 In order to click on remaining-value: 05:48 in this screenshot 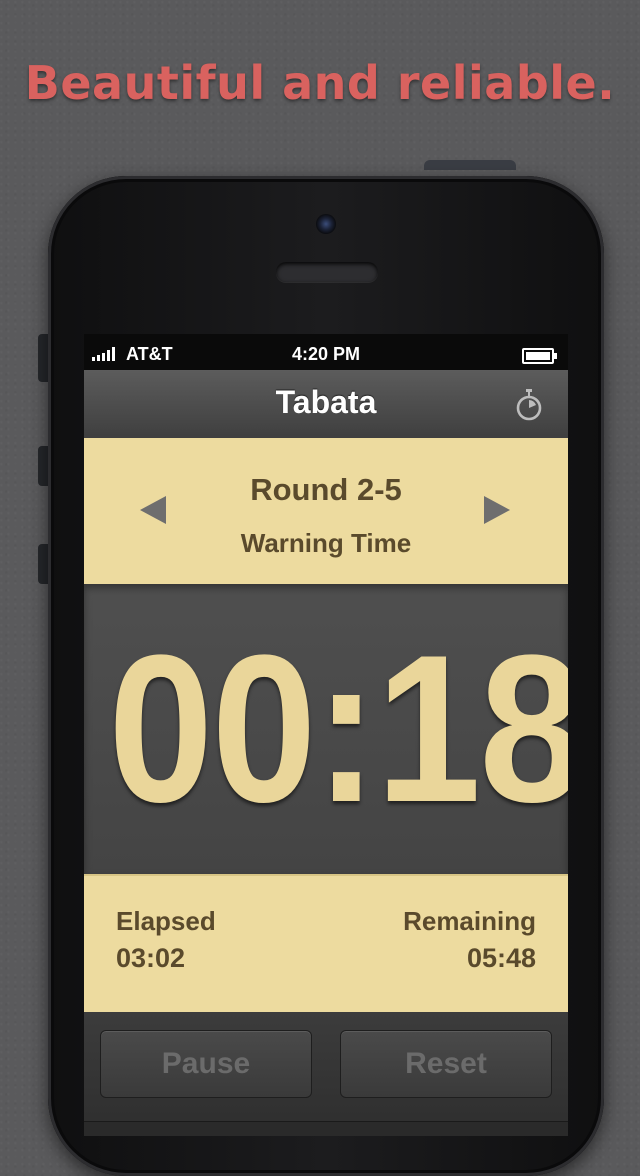, I will do `click(501, 958)`.